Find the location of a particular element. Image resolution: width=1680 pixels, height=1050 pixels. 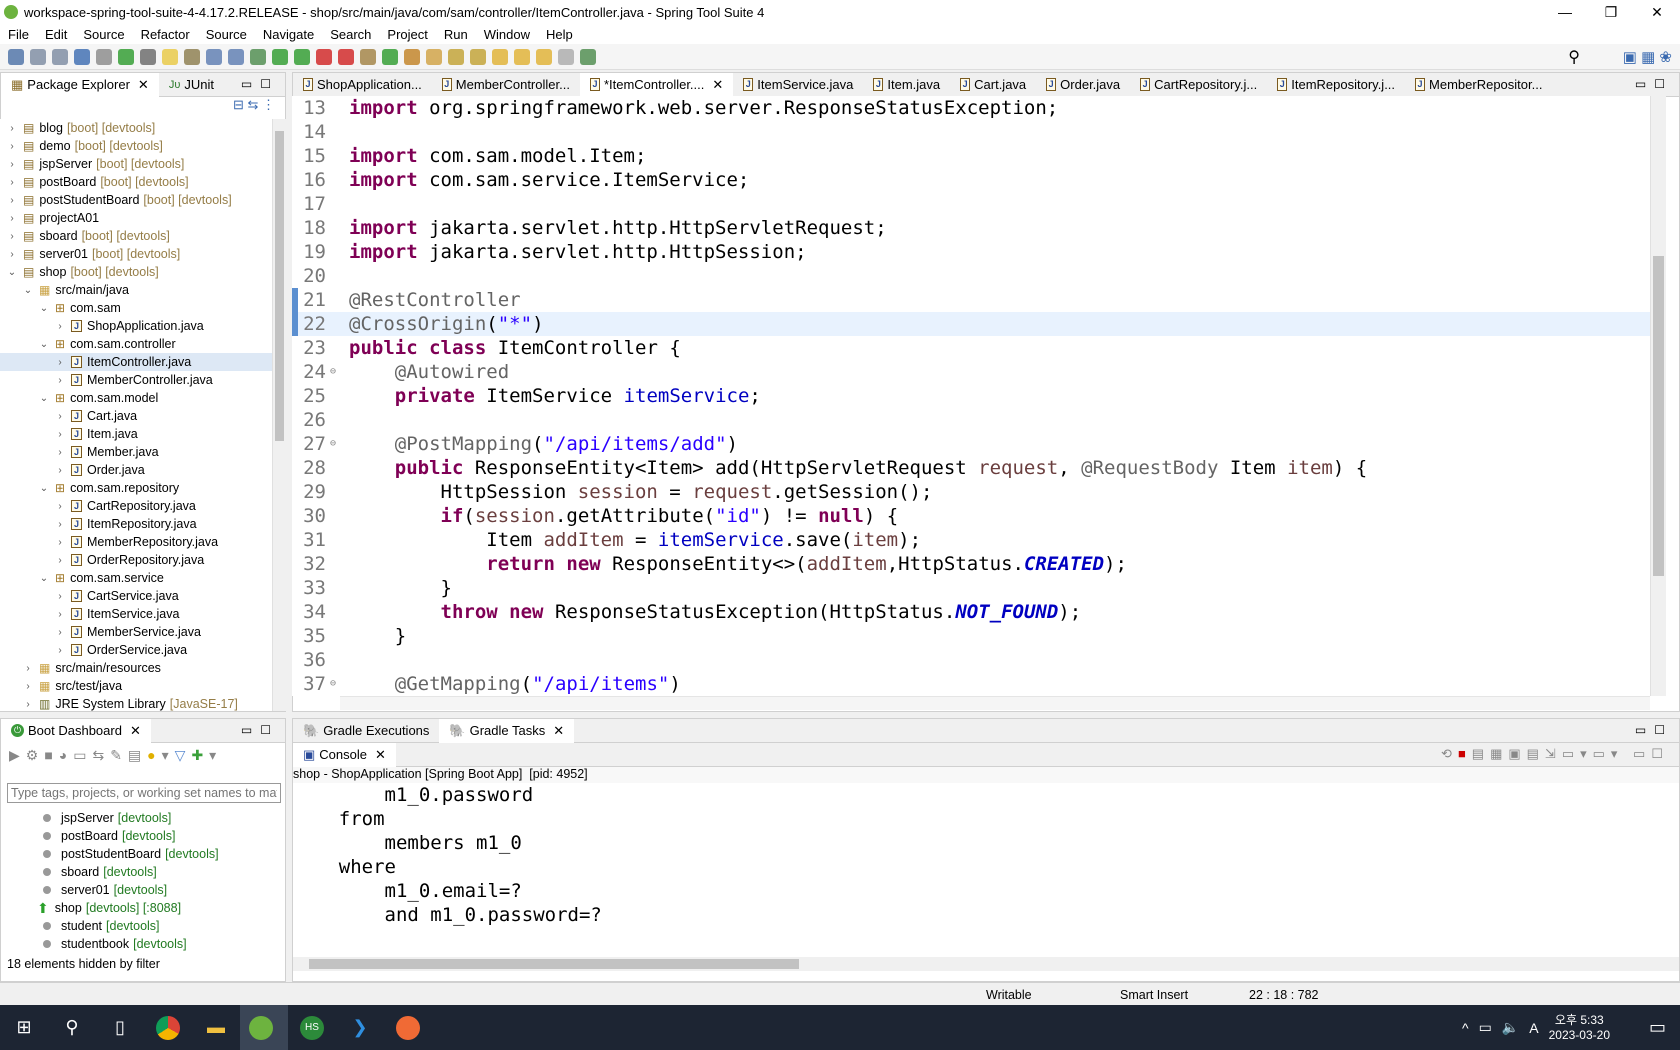

tree-item: ⌄ ▦ src/main/java is located at coordinates (136, 290).